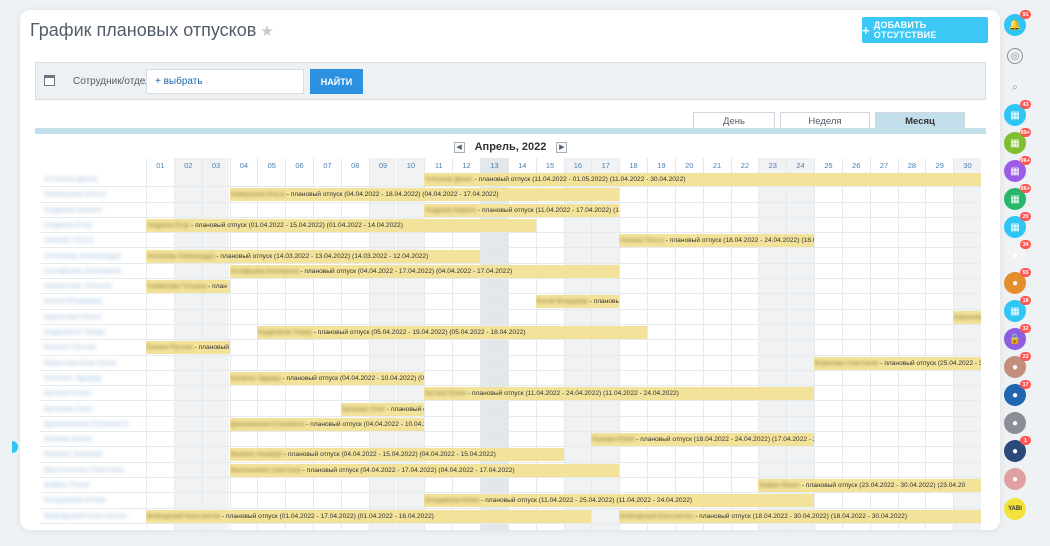  Describe the element at coordinates (1025, 384) in the screenshot. I see `notification-badge: 17` at that location.